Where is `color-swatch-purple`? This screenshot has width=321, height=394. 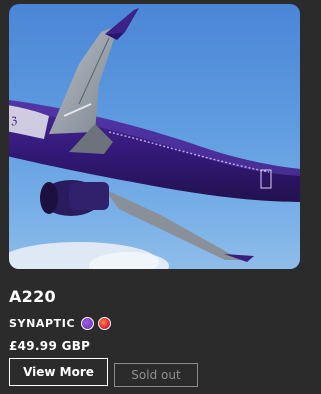 color-swatch-purple is located at coordinates (88, 323).